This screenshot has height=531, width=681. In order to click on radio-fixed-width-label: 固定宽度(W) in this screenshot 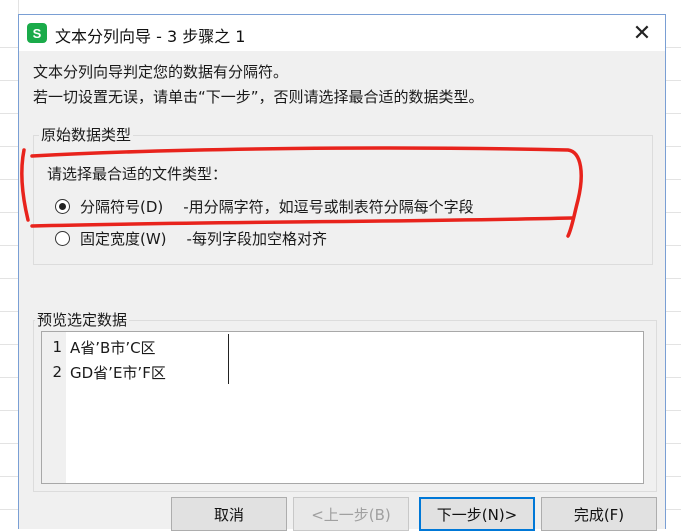, I will do `click(123, 239)`.